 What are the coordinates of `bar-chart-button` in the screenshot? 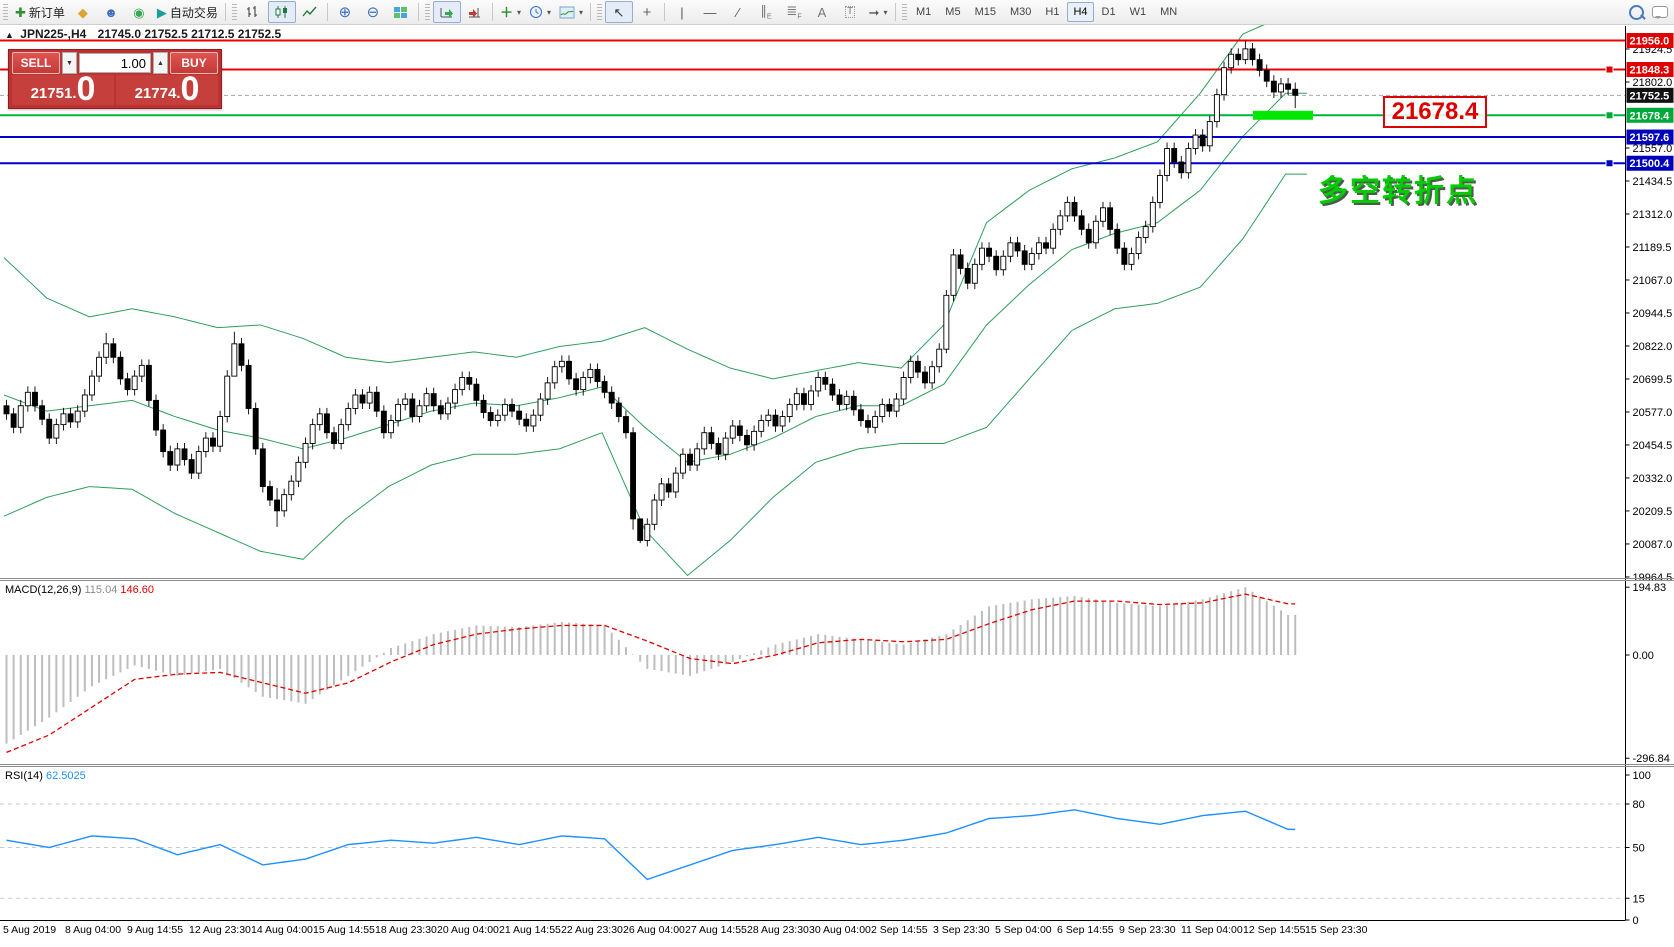 It's located at (254, 12).